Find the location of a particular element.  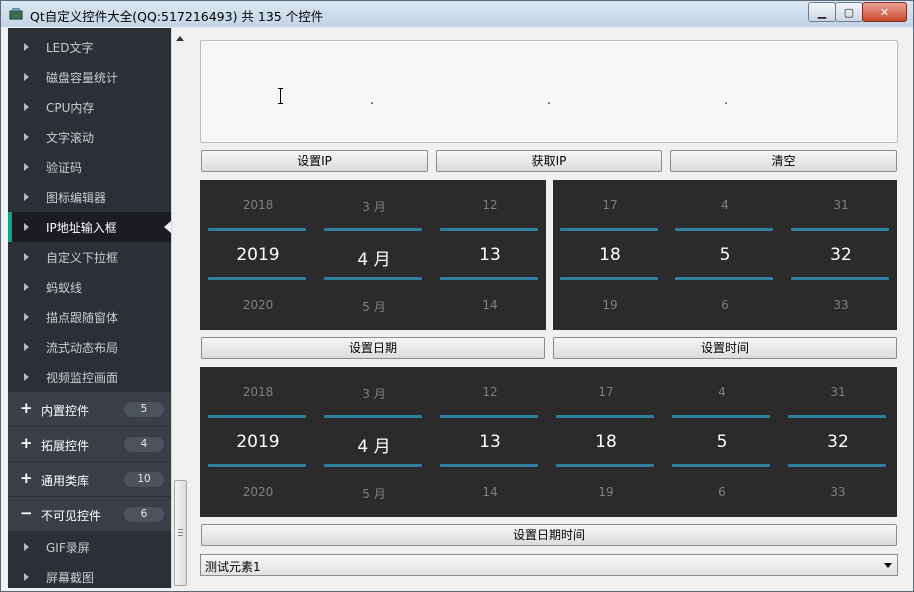

next-value: 2020 is located at coordinates (258, 305).